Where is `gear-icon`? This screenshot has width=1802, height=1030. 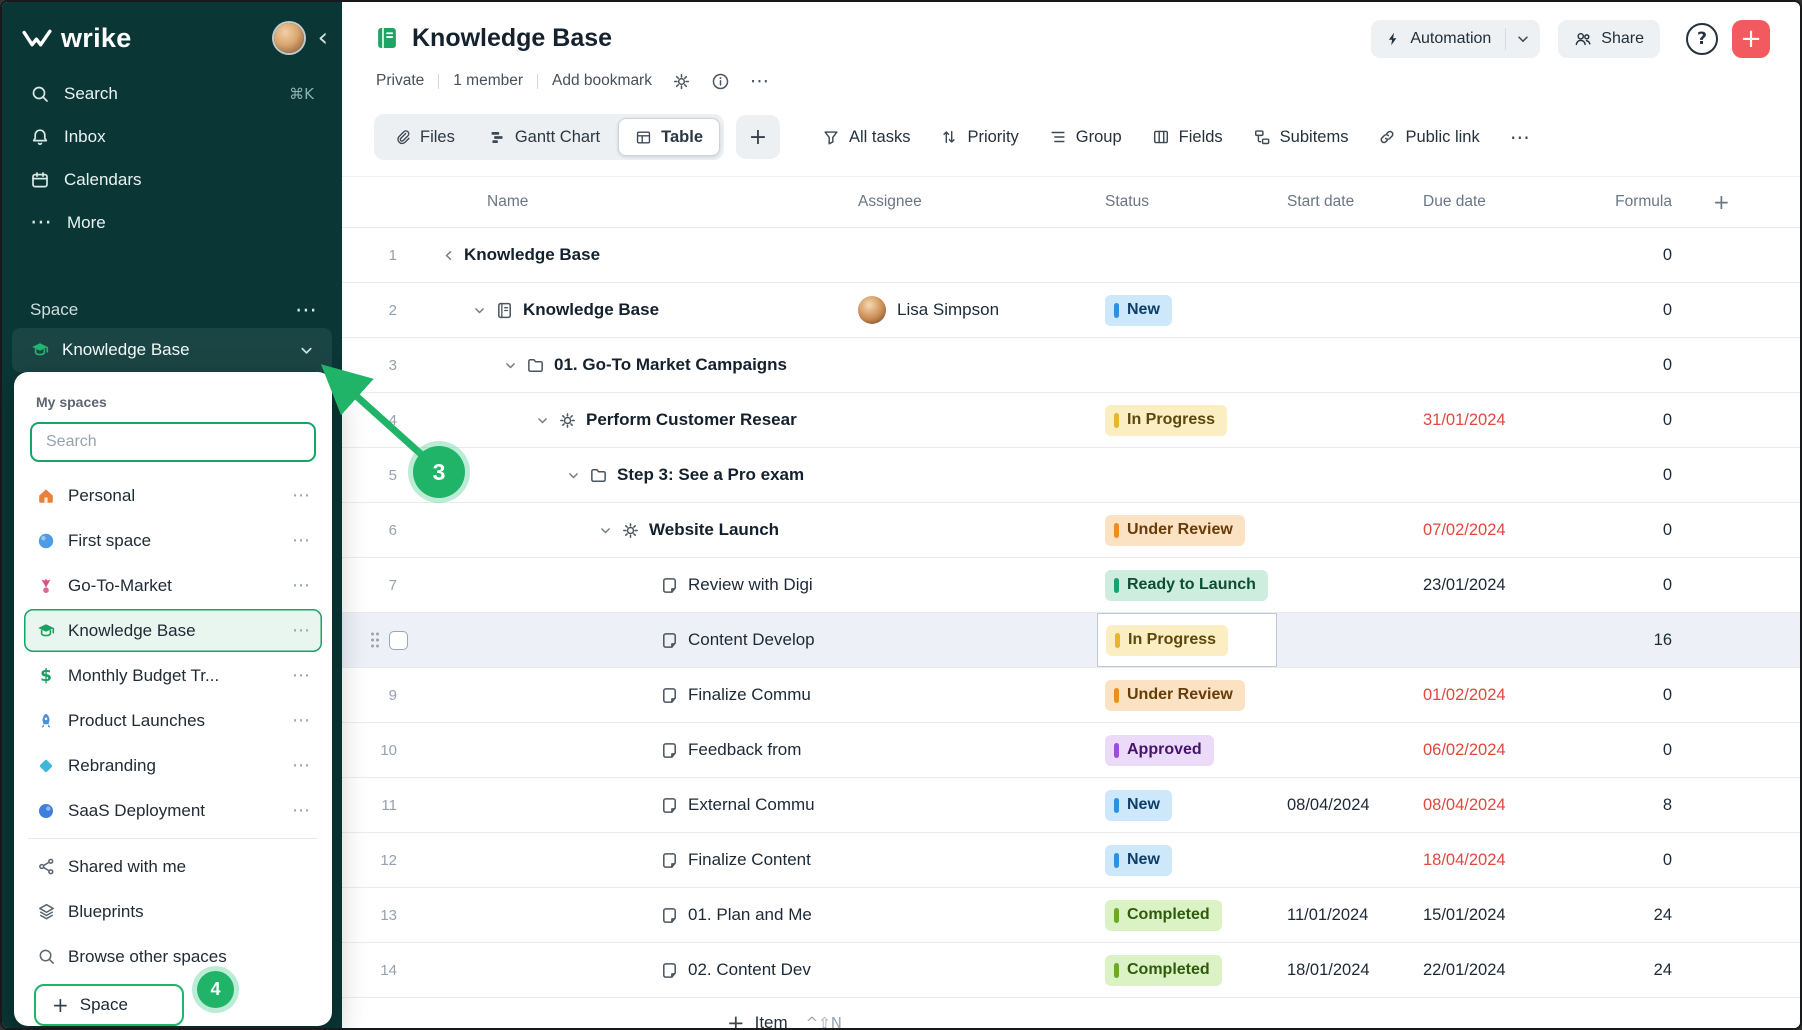 gear-icon is located at coordinates (681, 81).